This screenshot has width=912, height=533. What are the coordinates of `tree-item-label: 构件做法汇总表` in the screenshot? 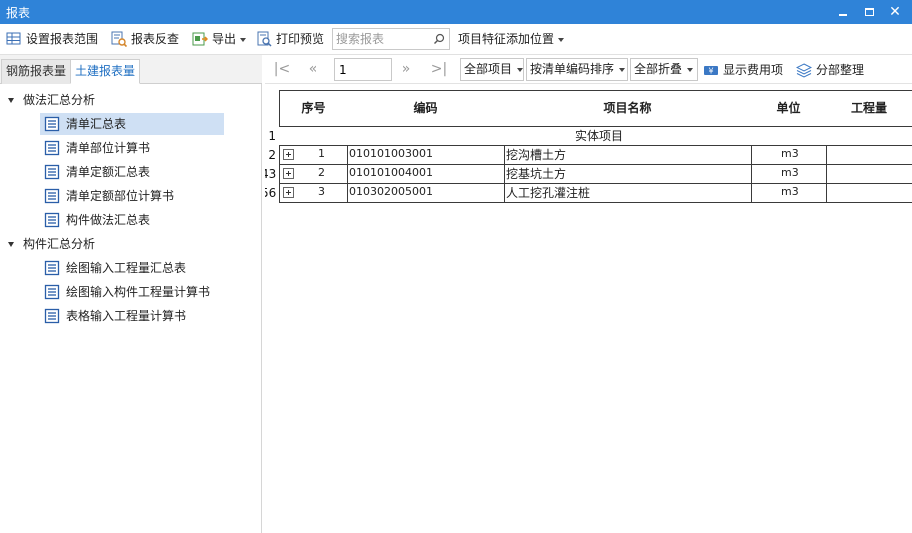 It's located at (108, 220).